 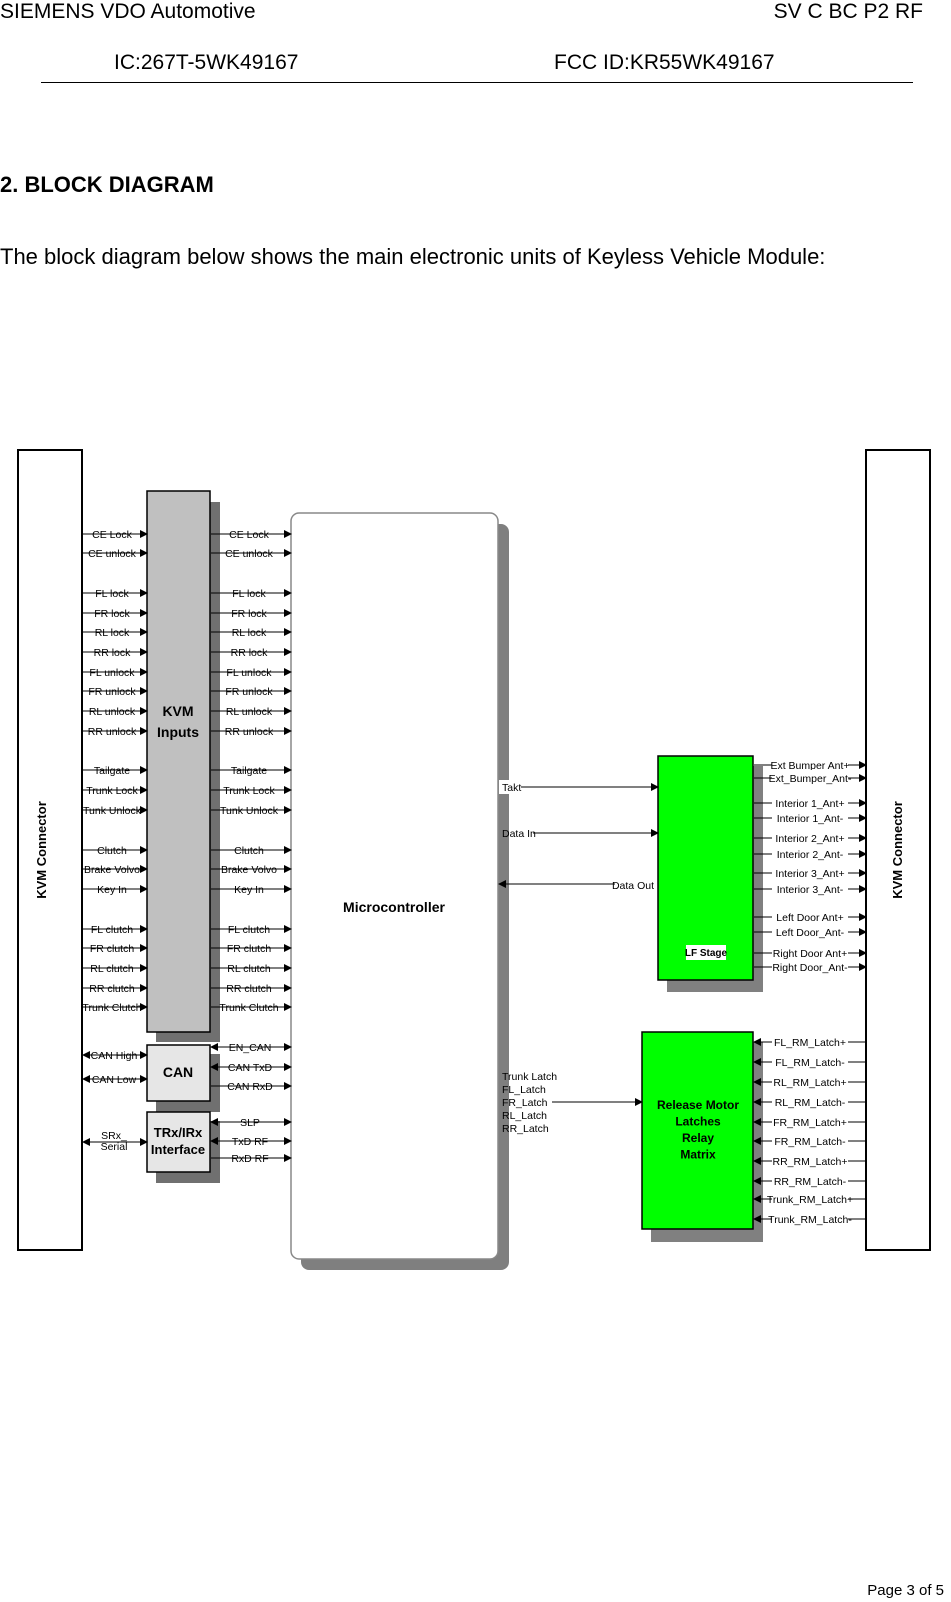 I want to click on rm-latch-label: Trunk_RM_Latch+, so click(x=810, y=1200).